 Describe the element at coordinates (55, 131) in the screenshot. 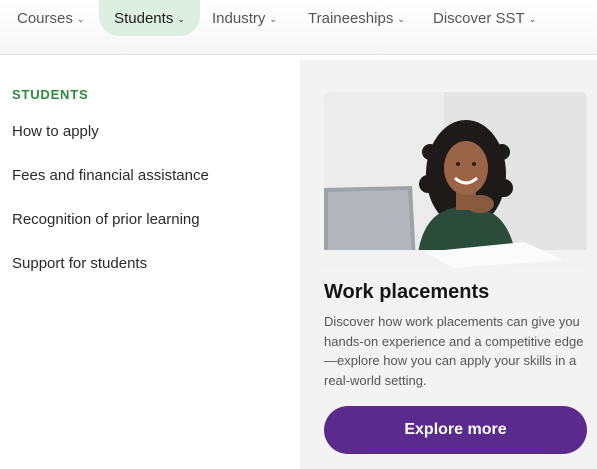

I see `menu-link-how-to-apply: How to apply` at that location.